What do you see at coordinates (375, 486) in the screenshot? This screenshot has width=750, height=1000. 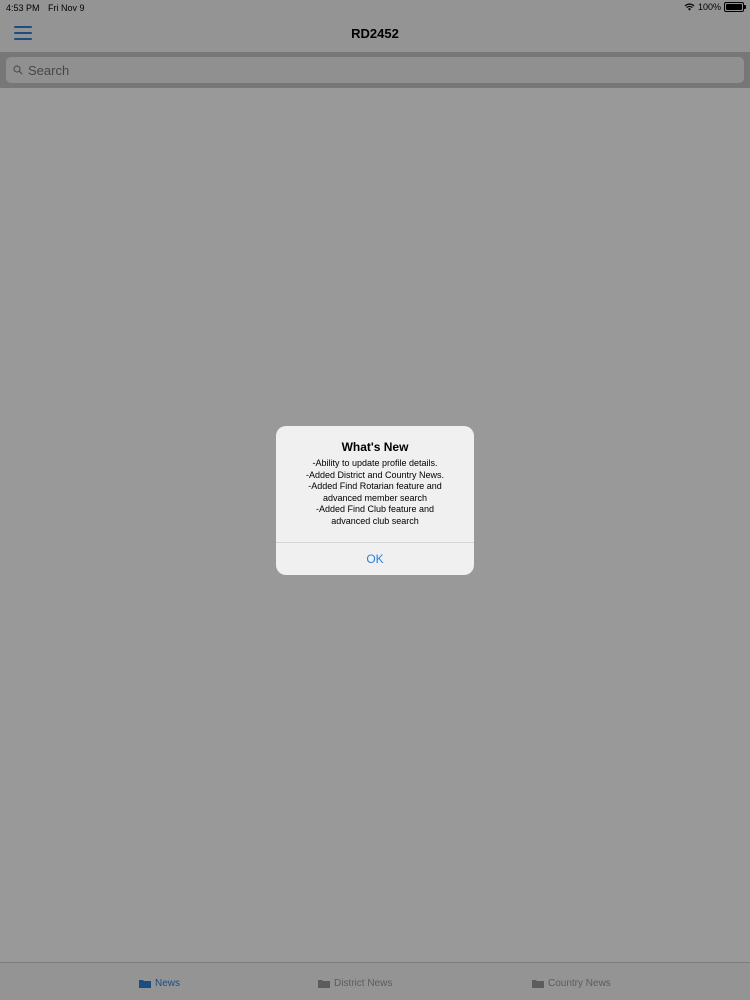 I see `alert-line: -Added Find Rotarian feature and` at bounding box center [375, 486].